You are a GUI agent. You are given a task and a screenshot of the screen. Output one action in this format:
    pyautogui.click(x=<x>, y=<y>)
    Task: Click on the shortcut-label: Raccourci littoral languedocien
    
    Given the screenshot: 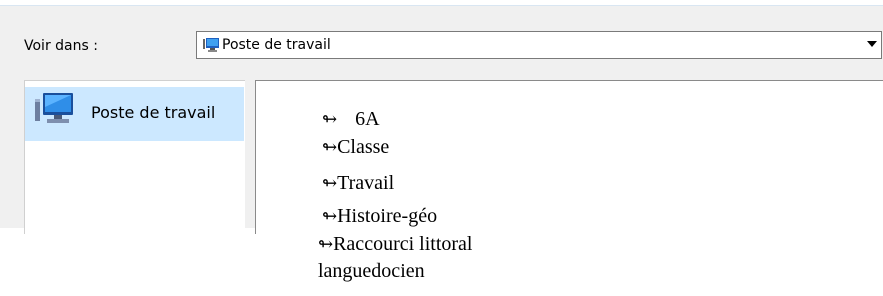 What is the action you would take?
    pyautogui.click(x=395, y=257)
    